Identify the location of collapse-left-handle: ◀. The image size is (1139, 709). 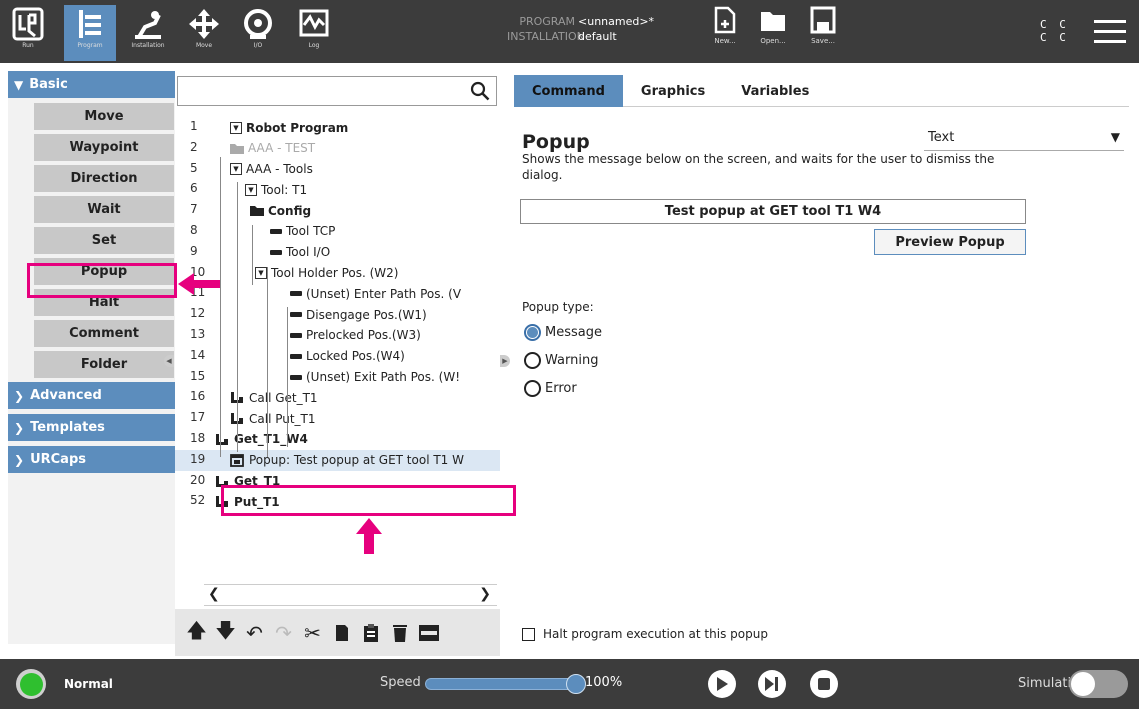
(169, 361).